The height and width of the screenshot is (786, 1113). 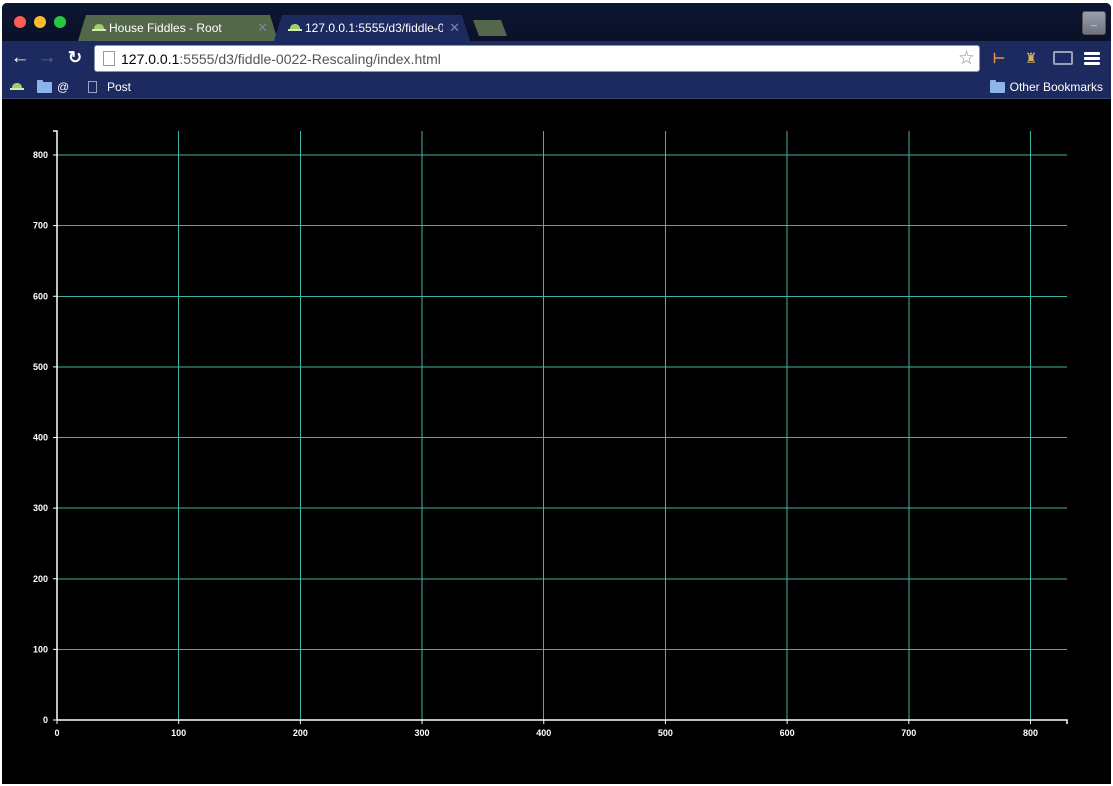 I want to click on menu-icon, so click(x=1092, y=58).